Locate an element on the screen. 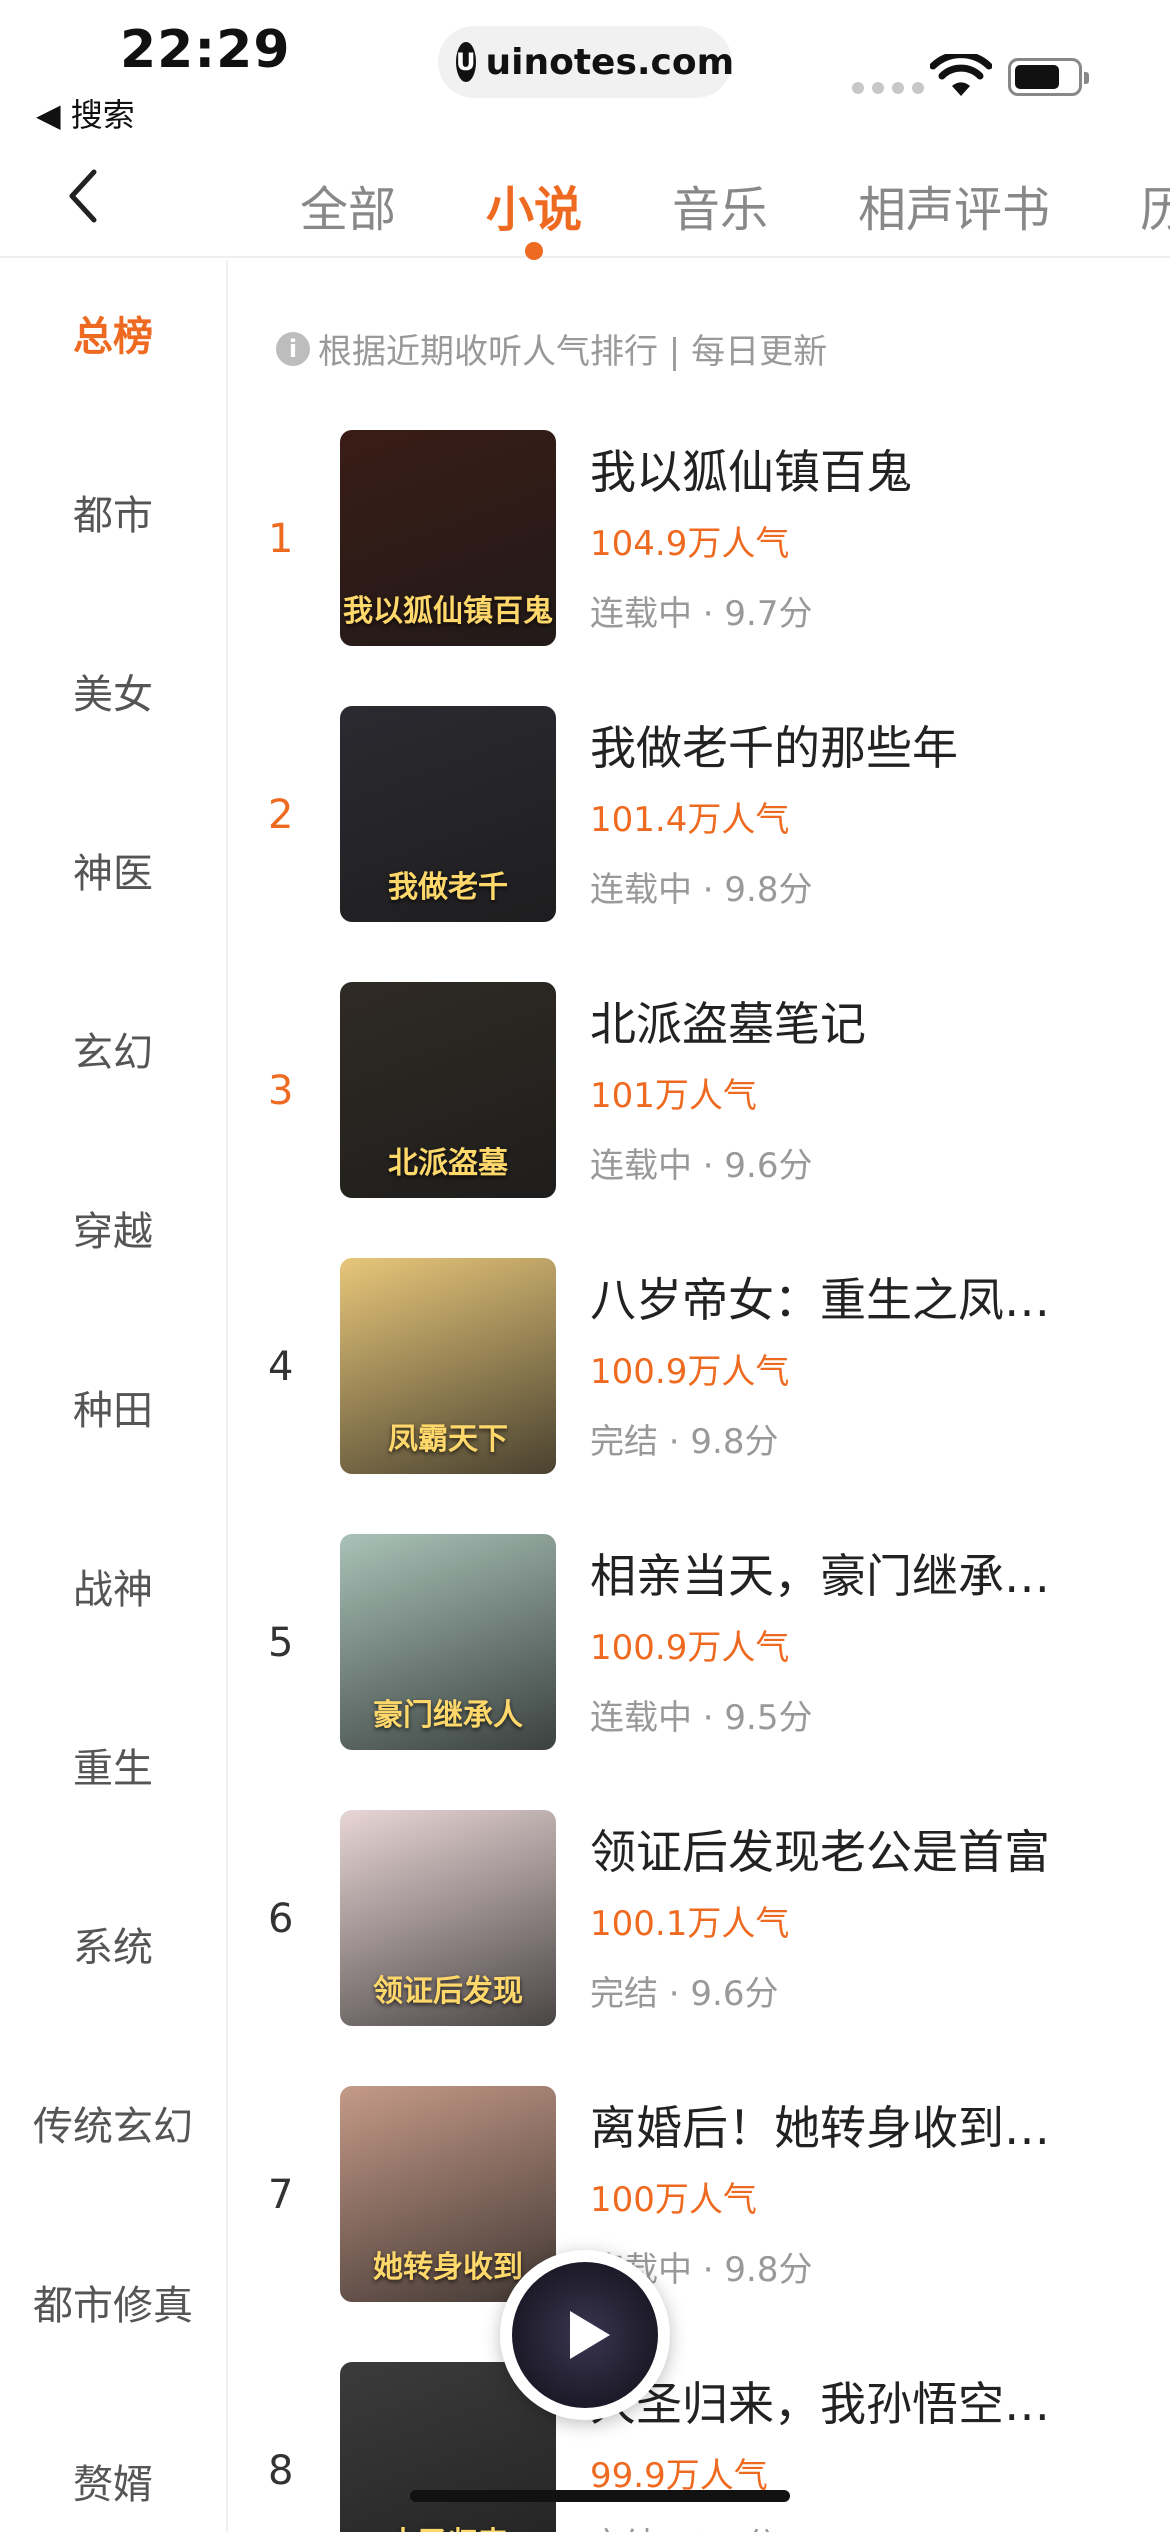 Image resolution: width=1170 pixels, height=2532 pixels. sidebar-item-11: 都市修真 is located at coordinates (113, 2302).